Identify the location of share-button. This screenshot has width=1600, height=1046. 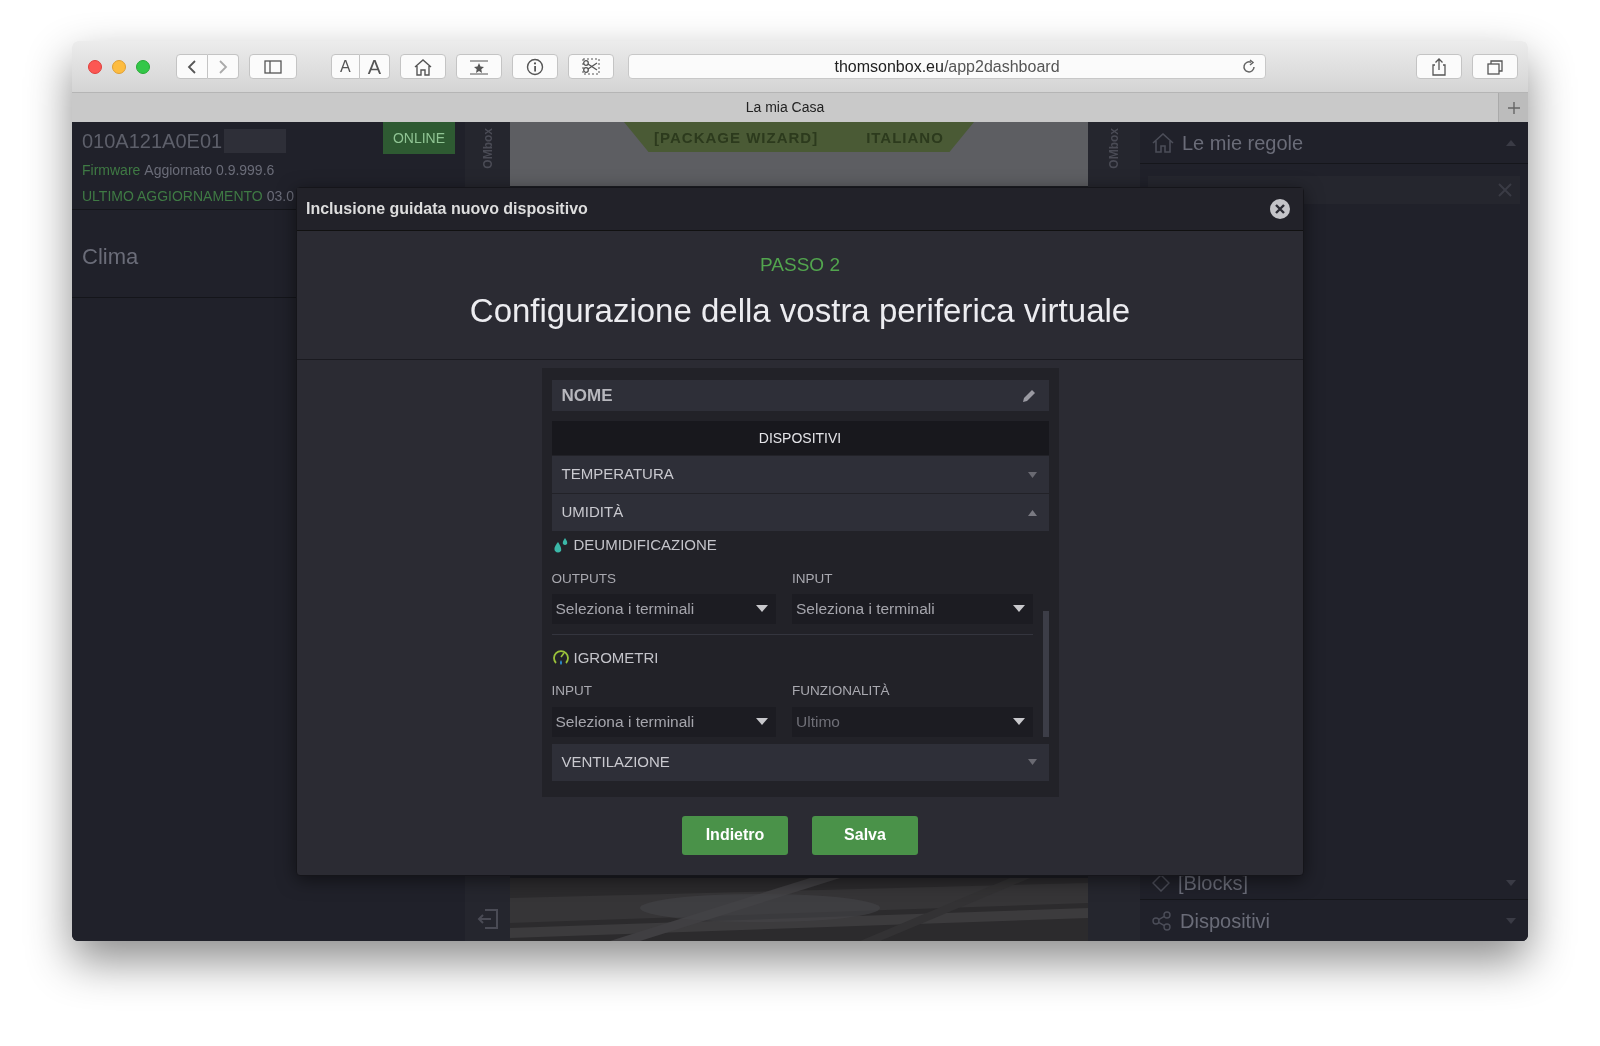
(1439, 66).